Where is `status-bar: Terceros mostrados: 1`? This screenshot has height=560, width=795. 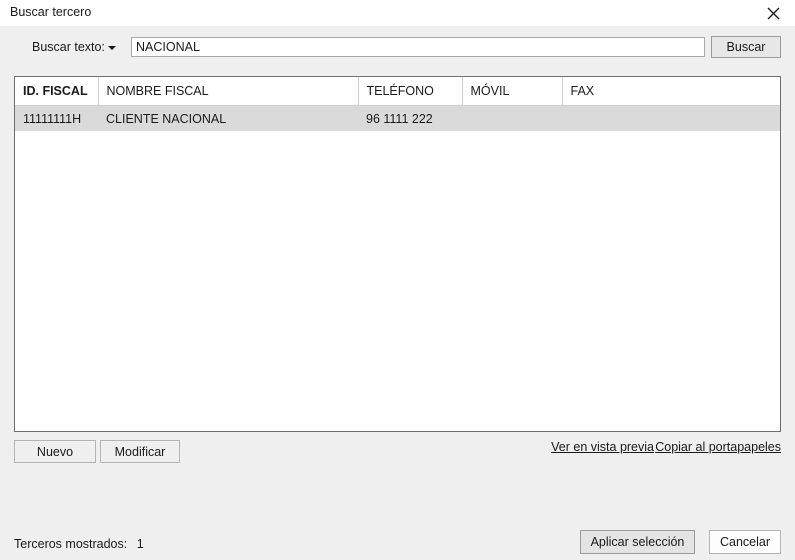 status-bar: Terceros mostrados: 1 is located at coordinates (79, 544).